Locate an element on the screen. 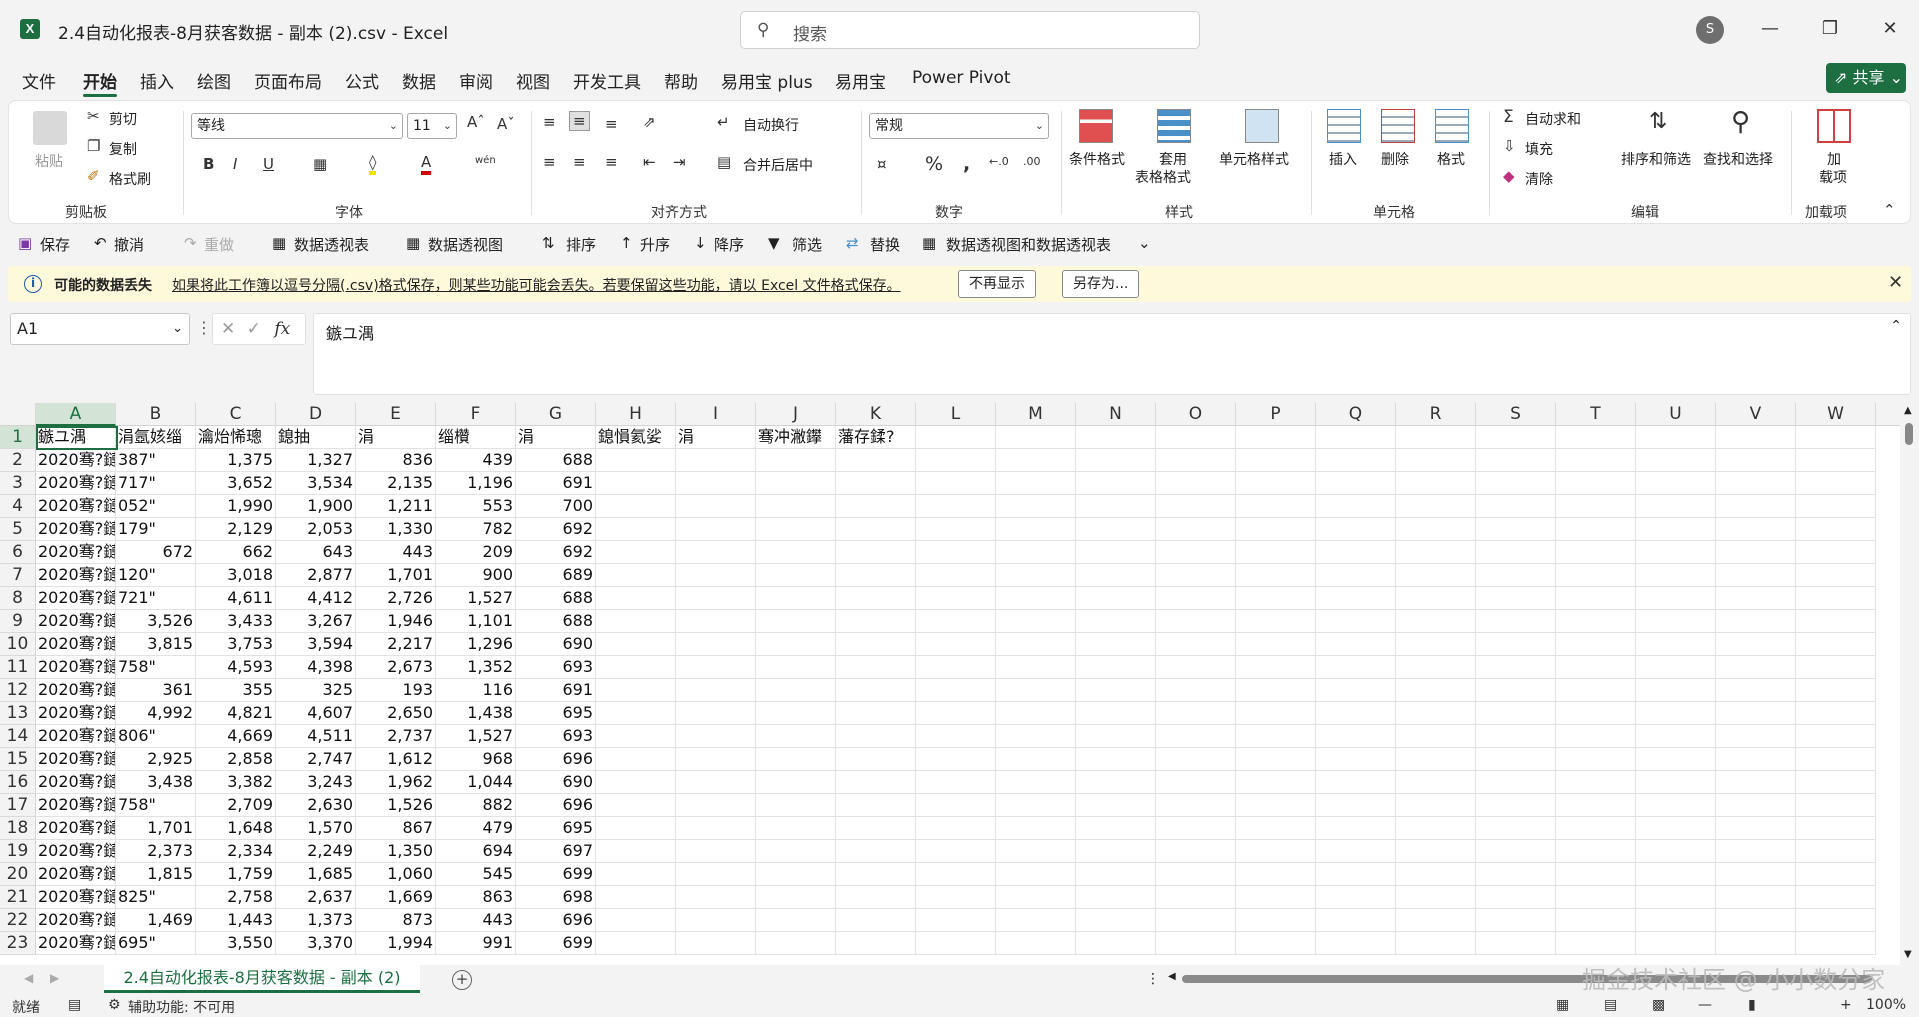  redo-button: 重做 is located at coordinates (219, 244).